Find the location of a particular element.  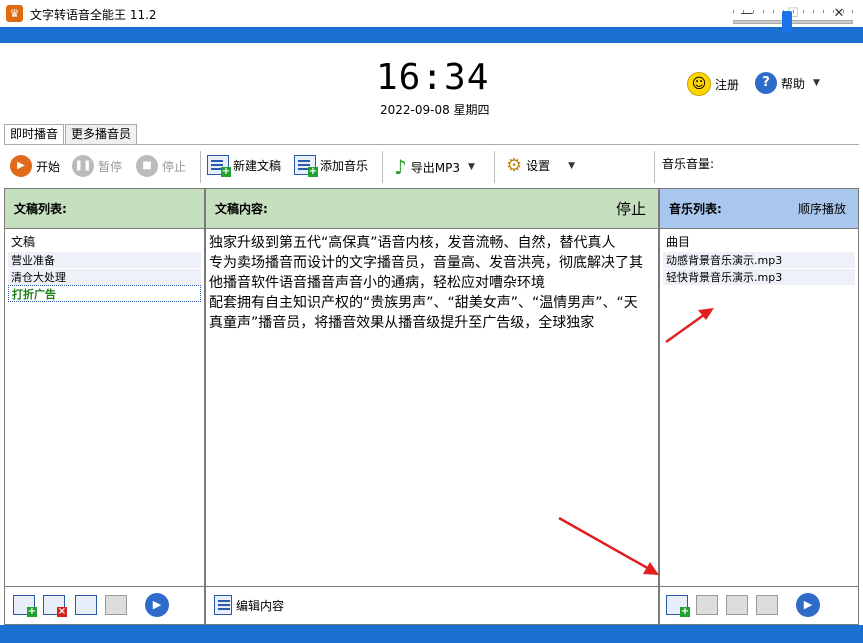

add-music-button: + 添加音乐 is located at coordinates (331, 166).